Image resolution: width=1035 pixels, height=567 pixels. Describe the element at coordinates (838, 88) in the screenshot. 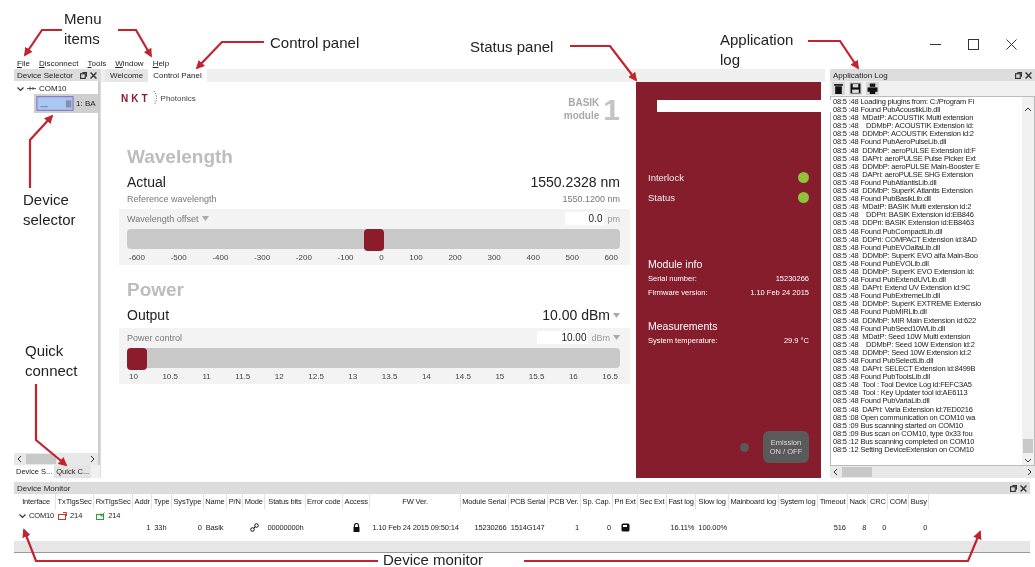

I see `trash-icon` at that location.